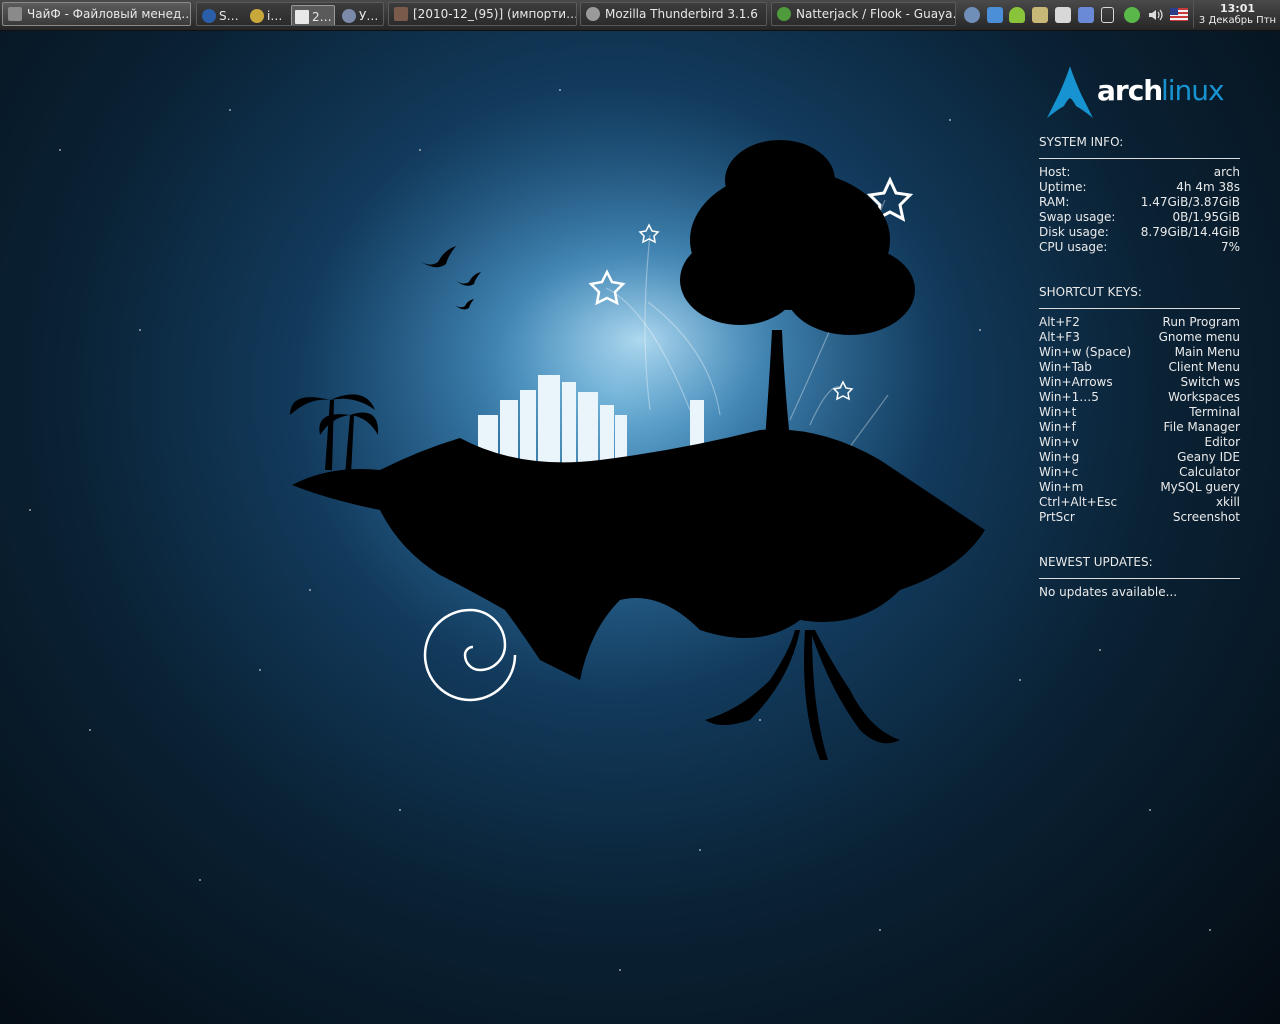  What do you see at coordinates (1139, 457) in the screenshot?
I see `info-row: Win+g Geany IDE` at bounding box center [1139, 457].